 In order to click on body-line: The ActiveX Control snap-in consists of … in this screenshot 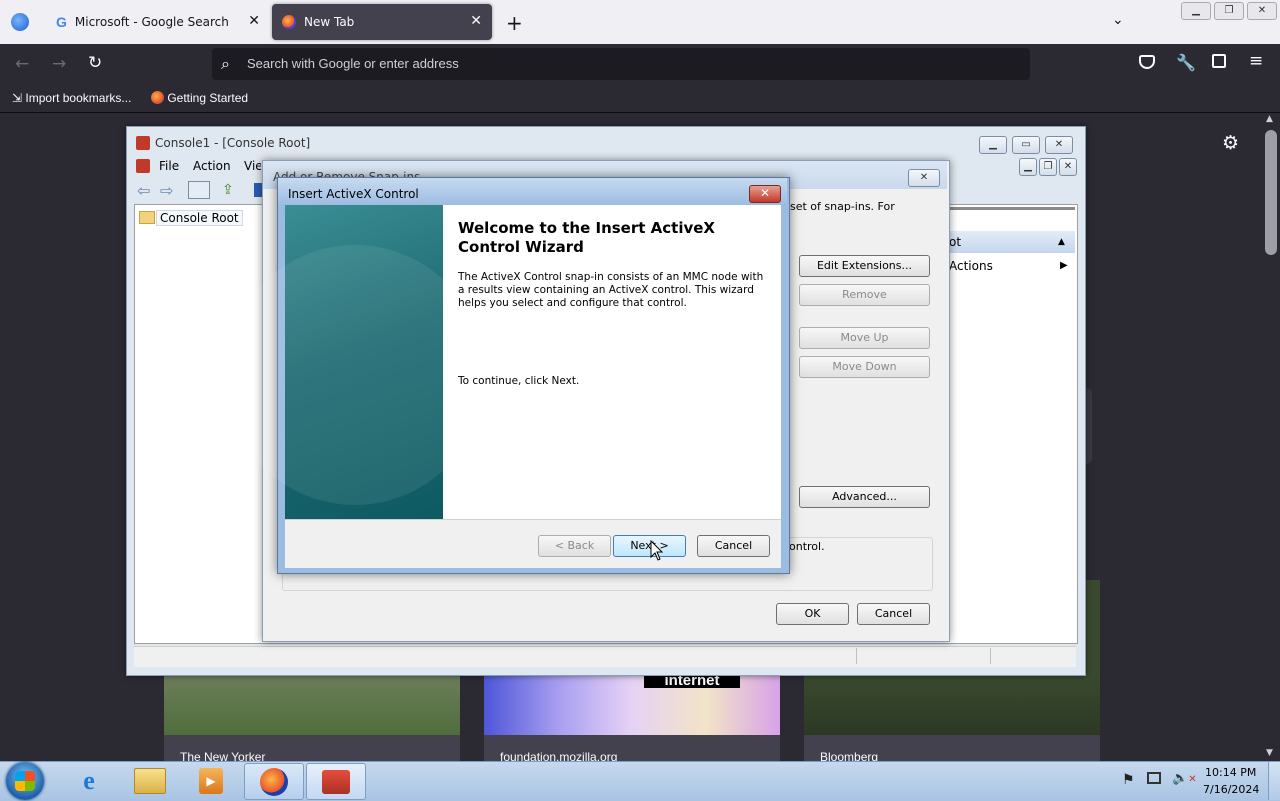, I will do `click(611, 277)`.